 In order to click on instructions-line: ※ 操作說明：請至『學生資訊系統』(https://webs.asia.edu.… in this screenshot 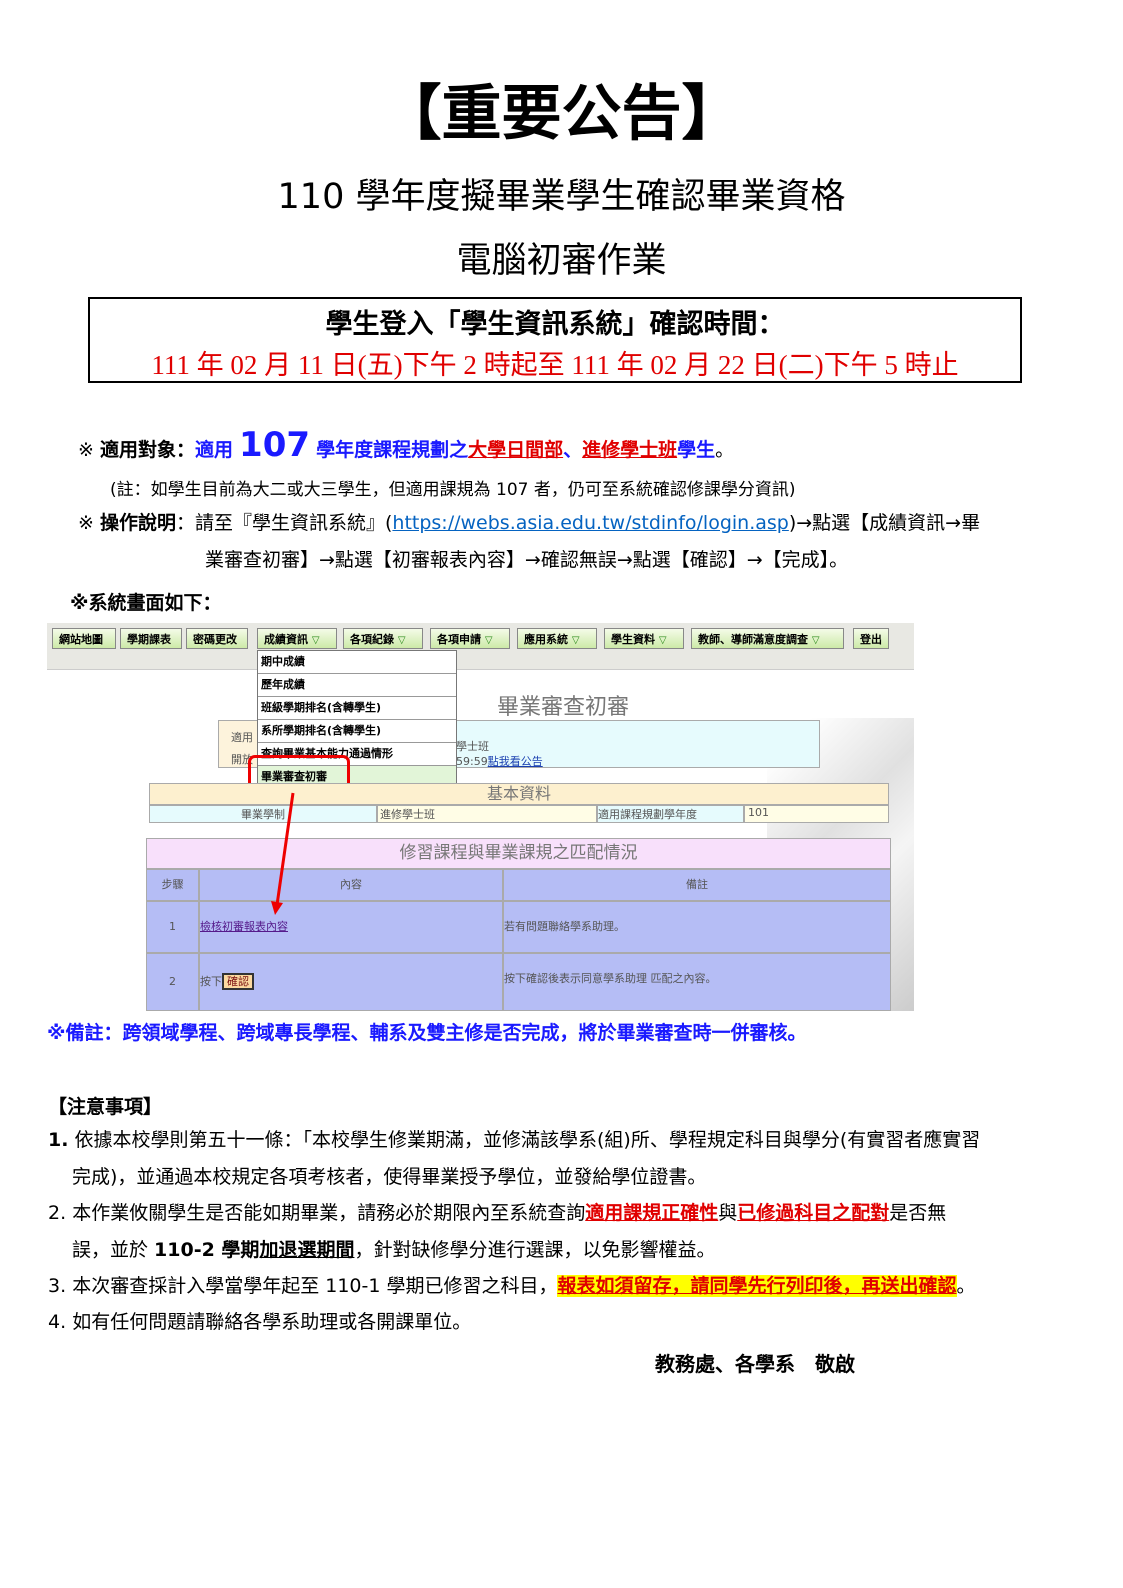, I will do `click(529, 521)`.